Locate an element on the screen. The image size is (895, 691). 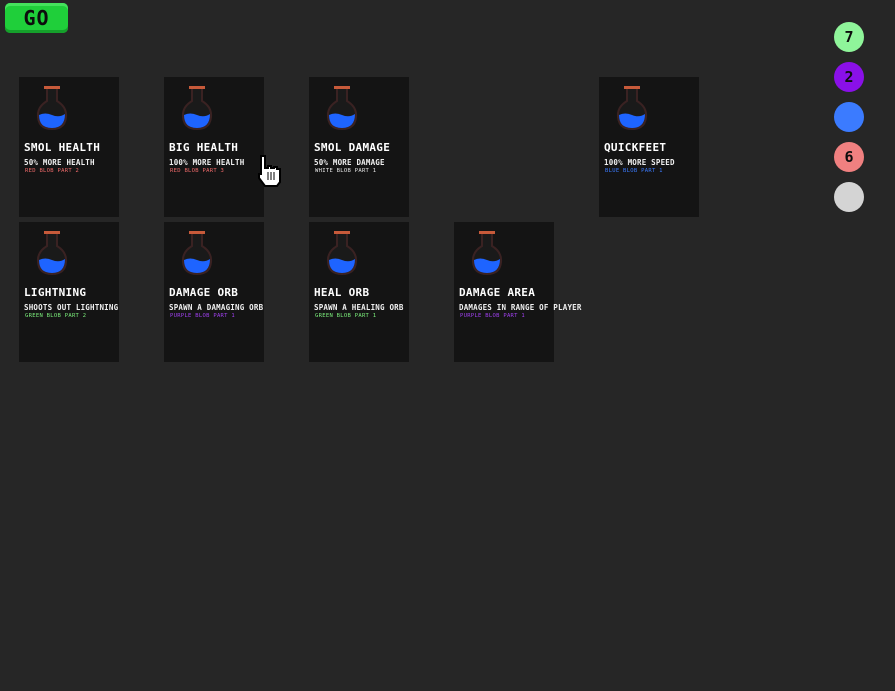
red-blob-counter: 6 is located at coordinates (849, 157).